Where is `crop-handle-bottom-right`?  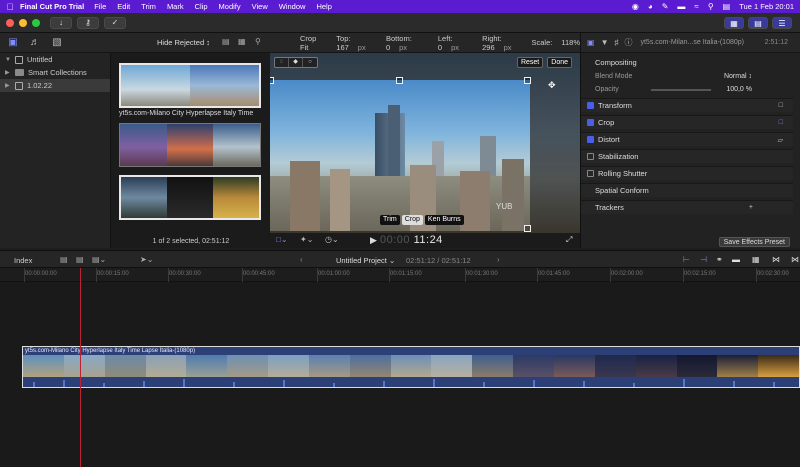
crop-handle-bottom-right is located at coordinates (527, 228).